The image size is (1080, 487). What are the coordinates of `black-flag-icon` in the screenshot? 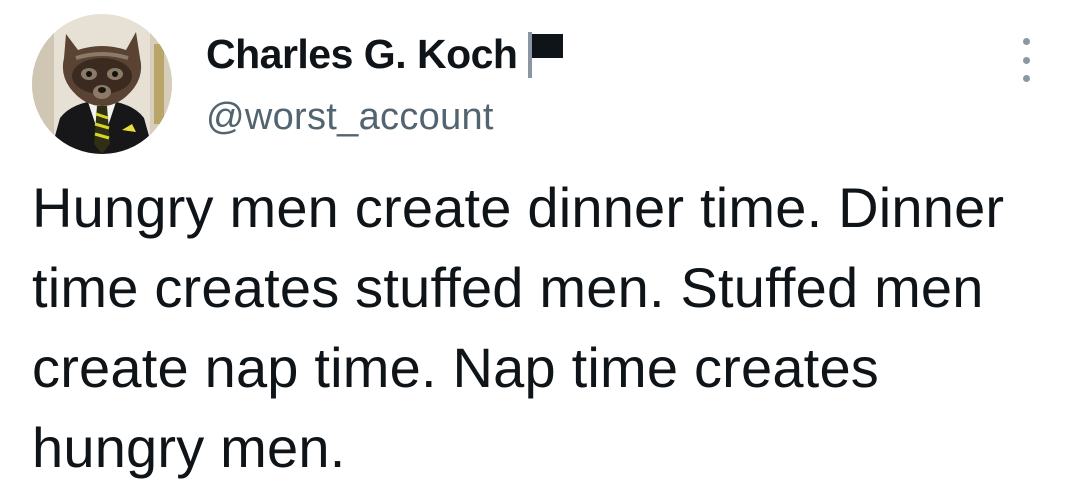 It's located at (546, 55).